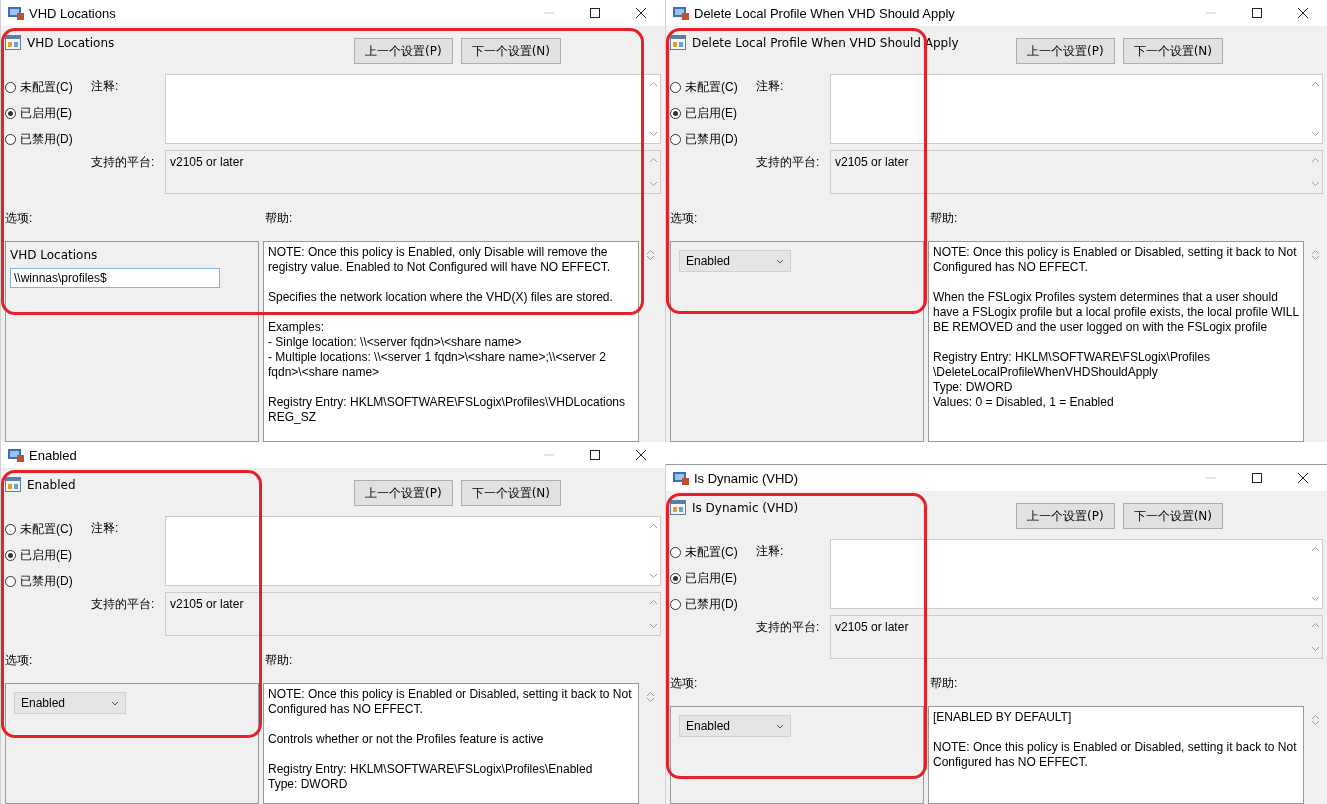 The width and height of the screenshot is (1327, 804). I want to click on option-label: VHD Locations, so click(54, 255).